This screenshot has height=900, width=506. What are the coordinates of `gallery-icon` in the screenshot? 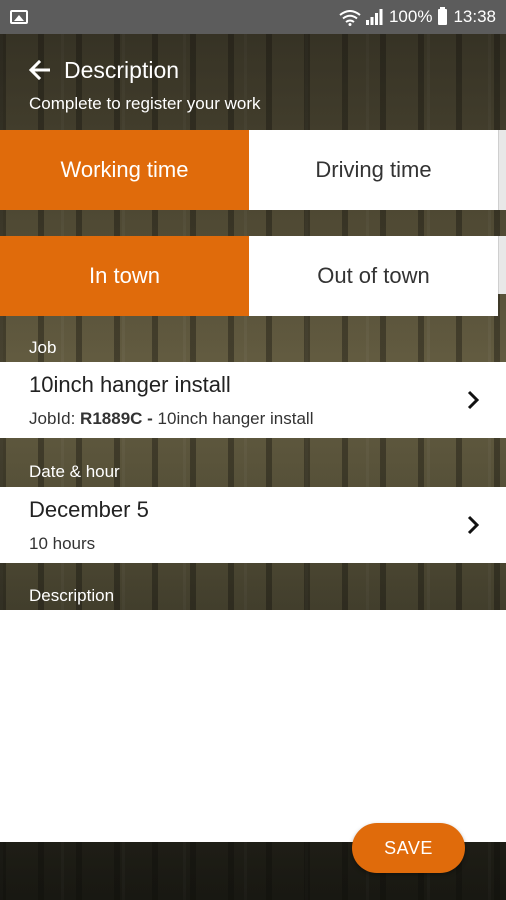 It's located at (19, 17).